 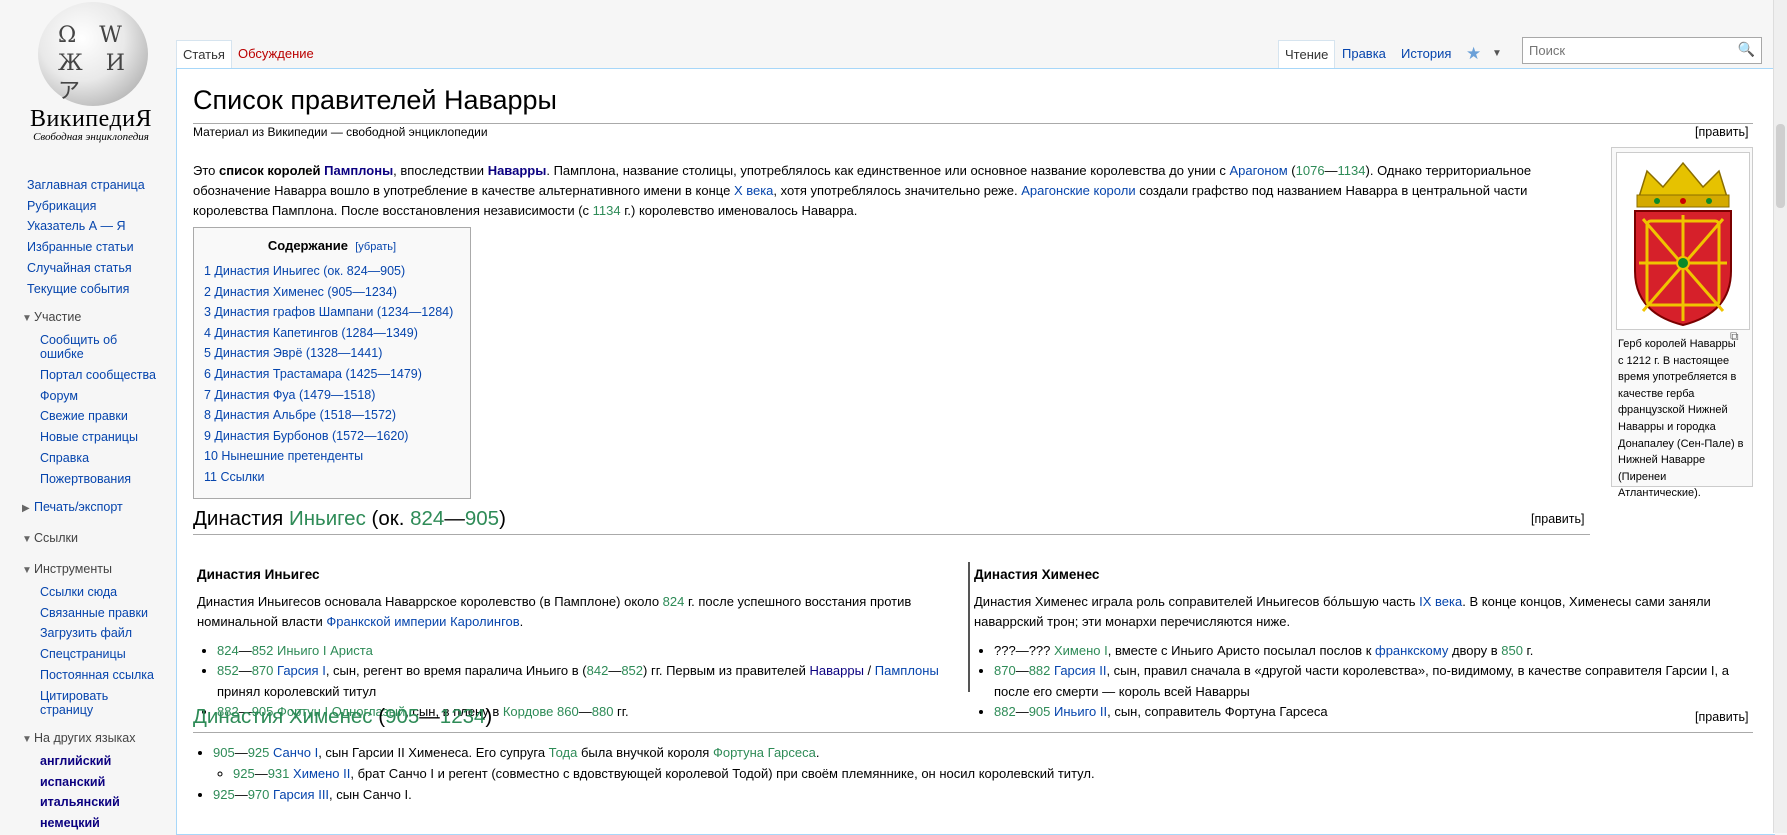 I want to click on link-year: 905, so click(x=1040, y=711).